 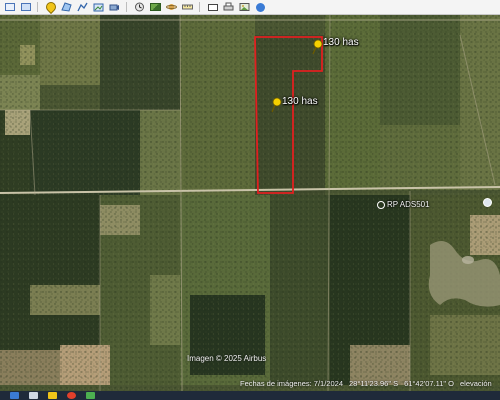 I want to click on historical-imagery-icon, so click(x=139, y=7).